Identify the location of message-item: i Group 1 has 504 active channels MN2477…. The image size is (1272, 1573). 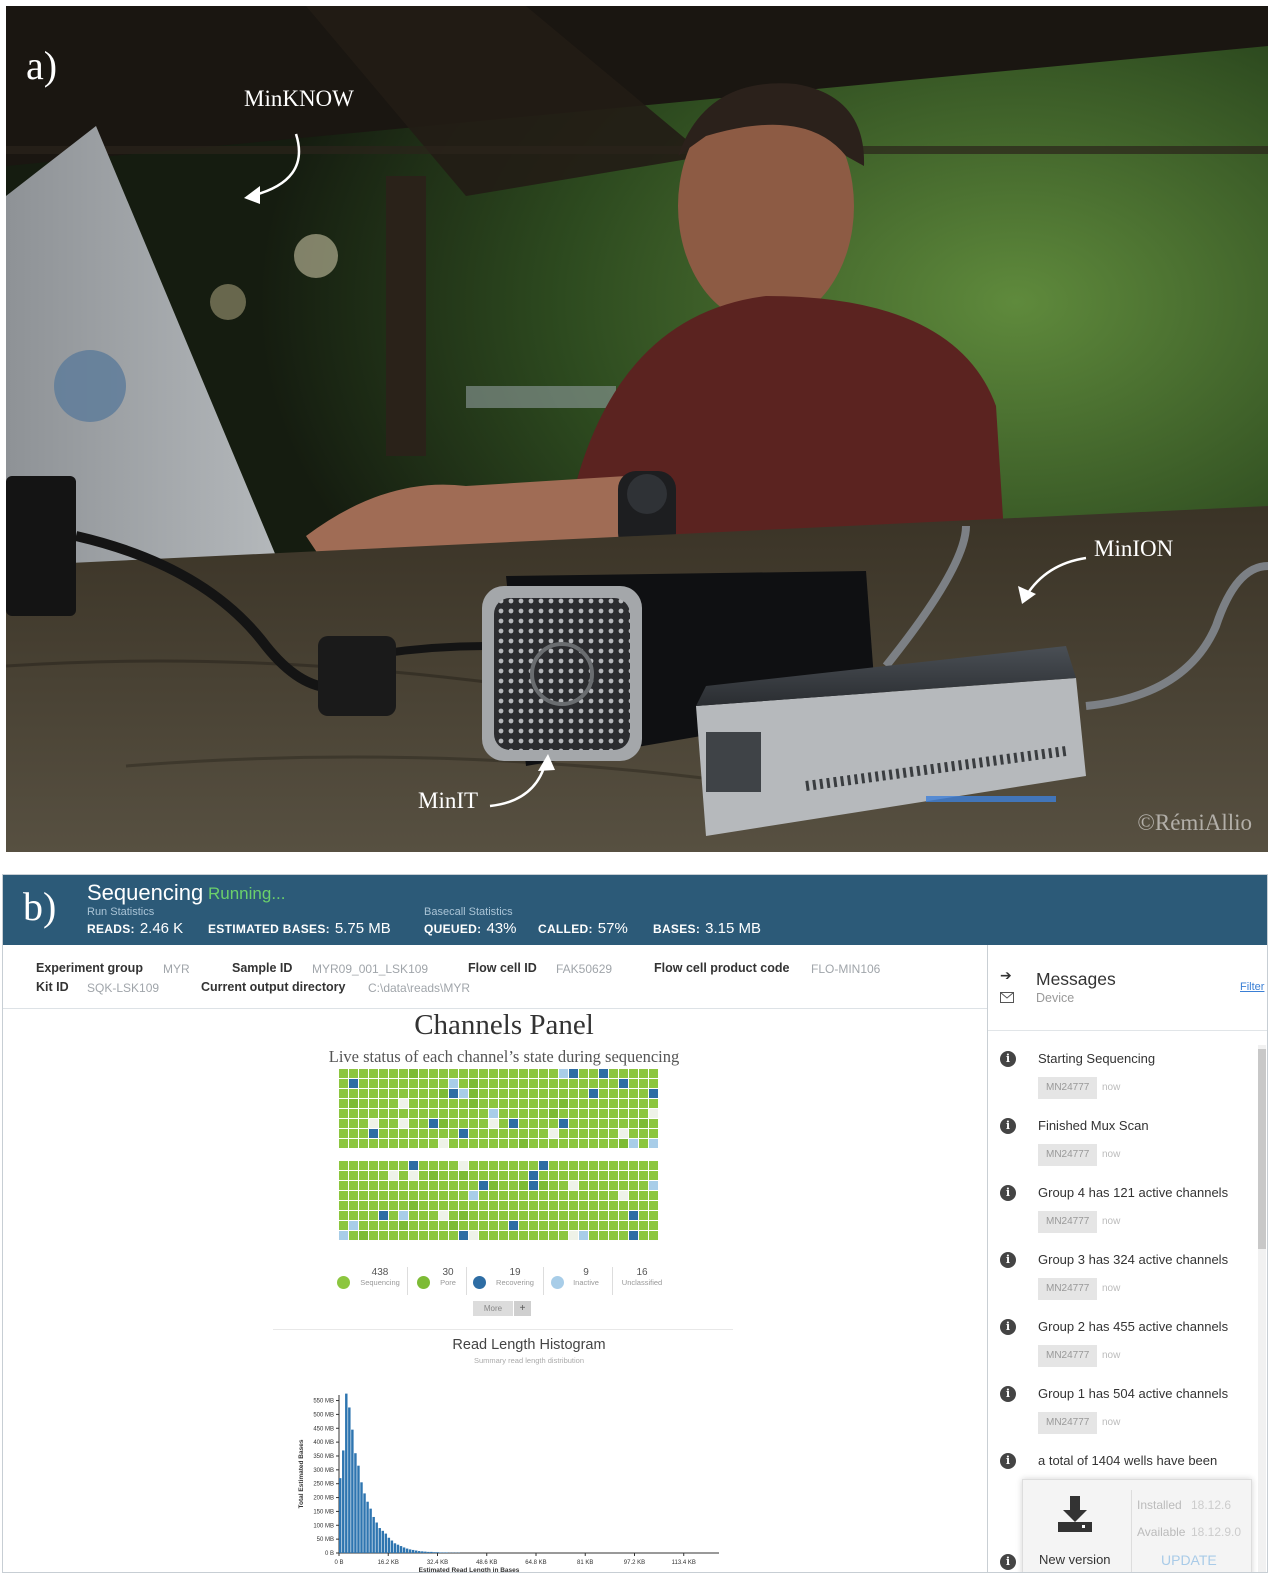
(1119, 1414).